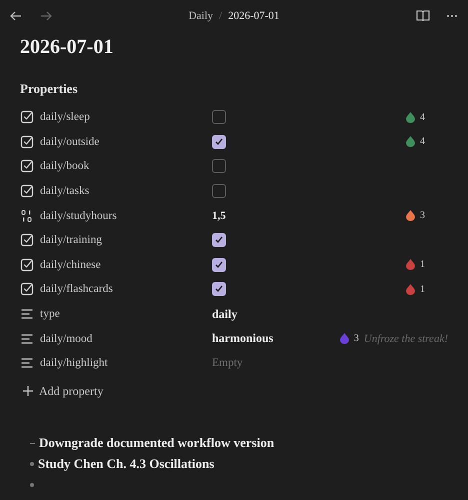 The image size is (468, 500). I want to click on properties-heading: Properties, so click(49, 89).